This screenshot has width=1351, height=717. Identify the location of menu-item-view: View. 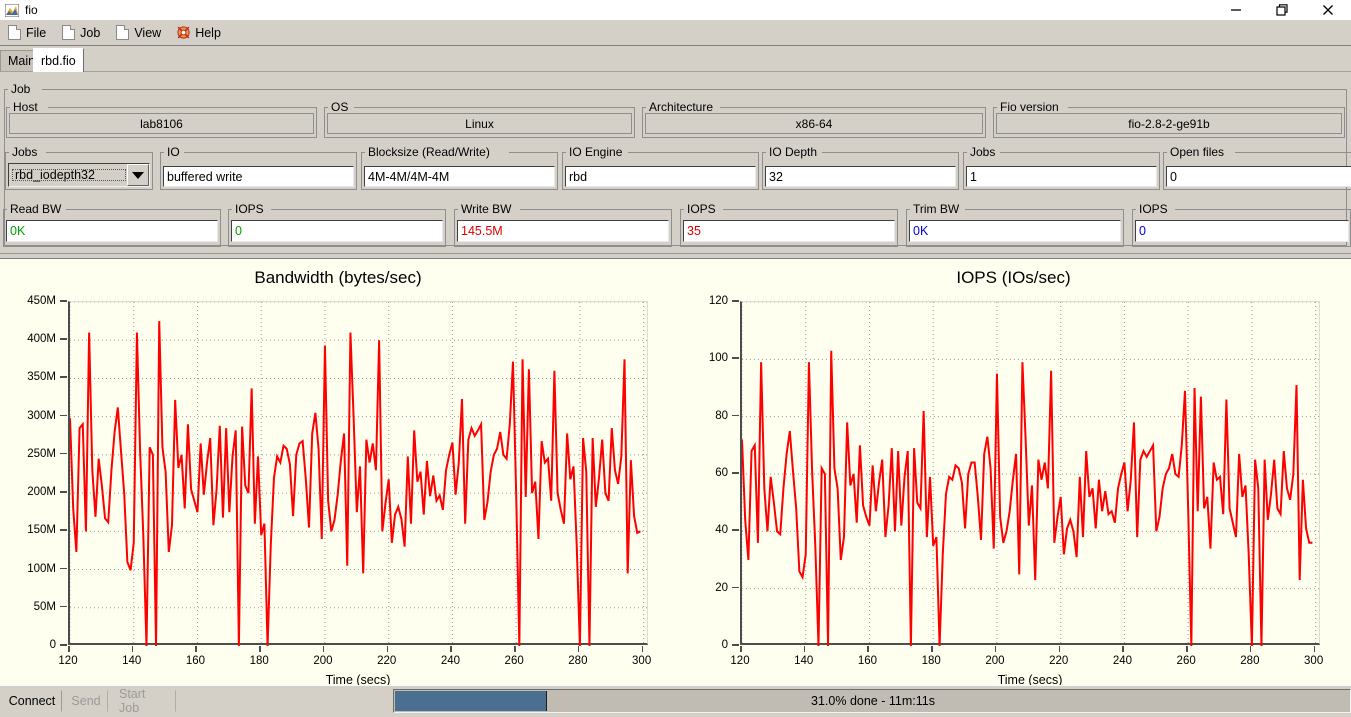
(138, 33).